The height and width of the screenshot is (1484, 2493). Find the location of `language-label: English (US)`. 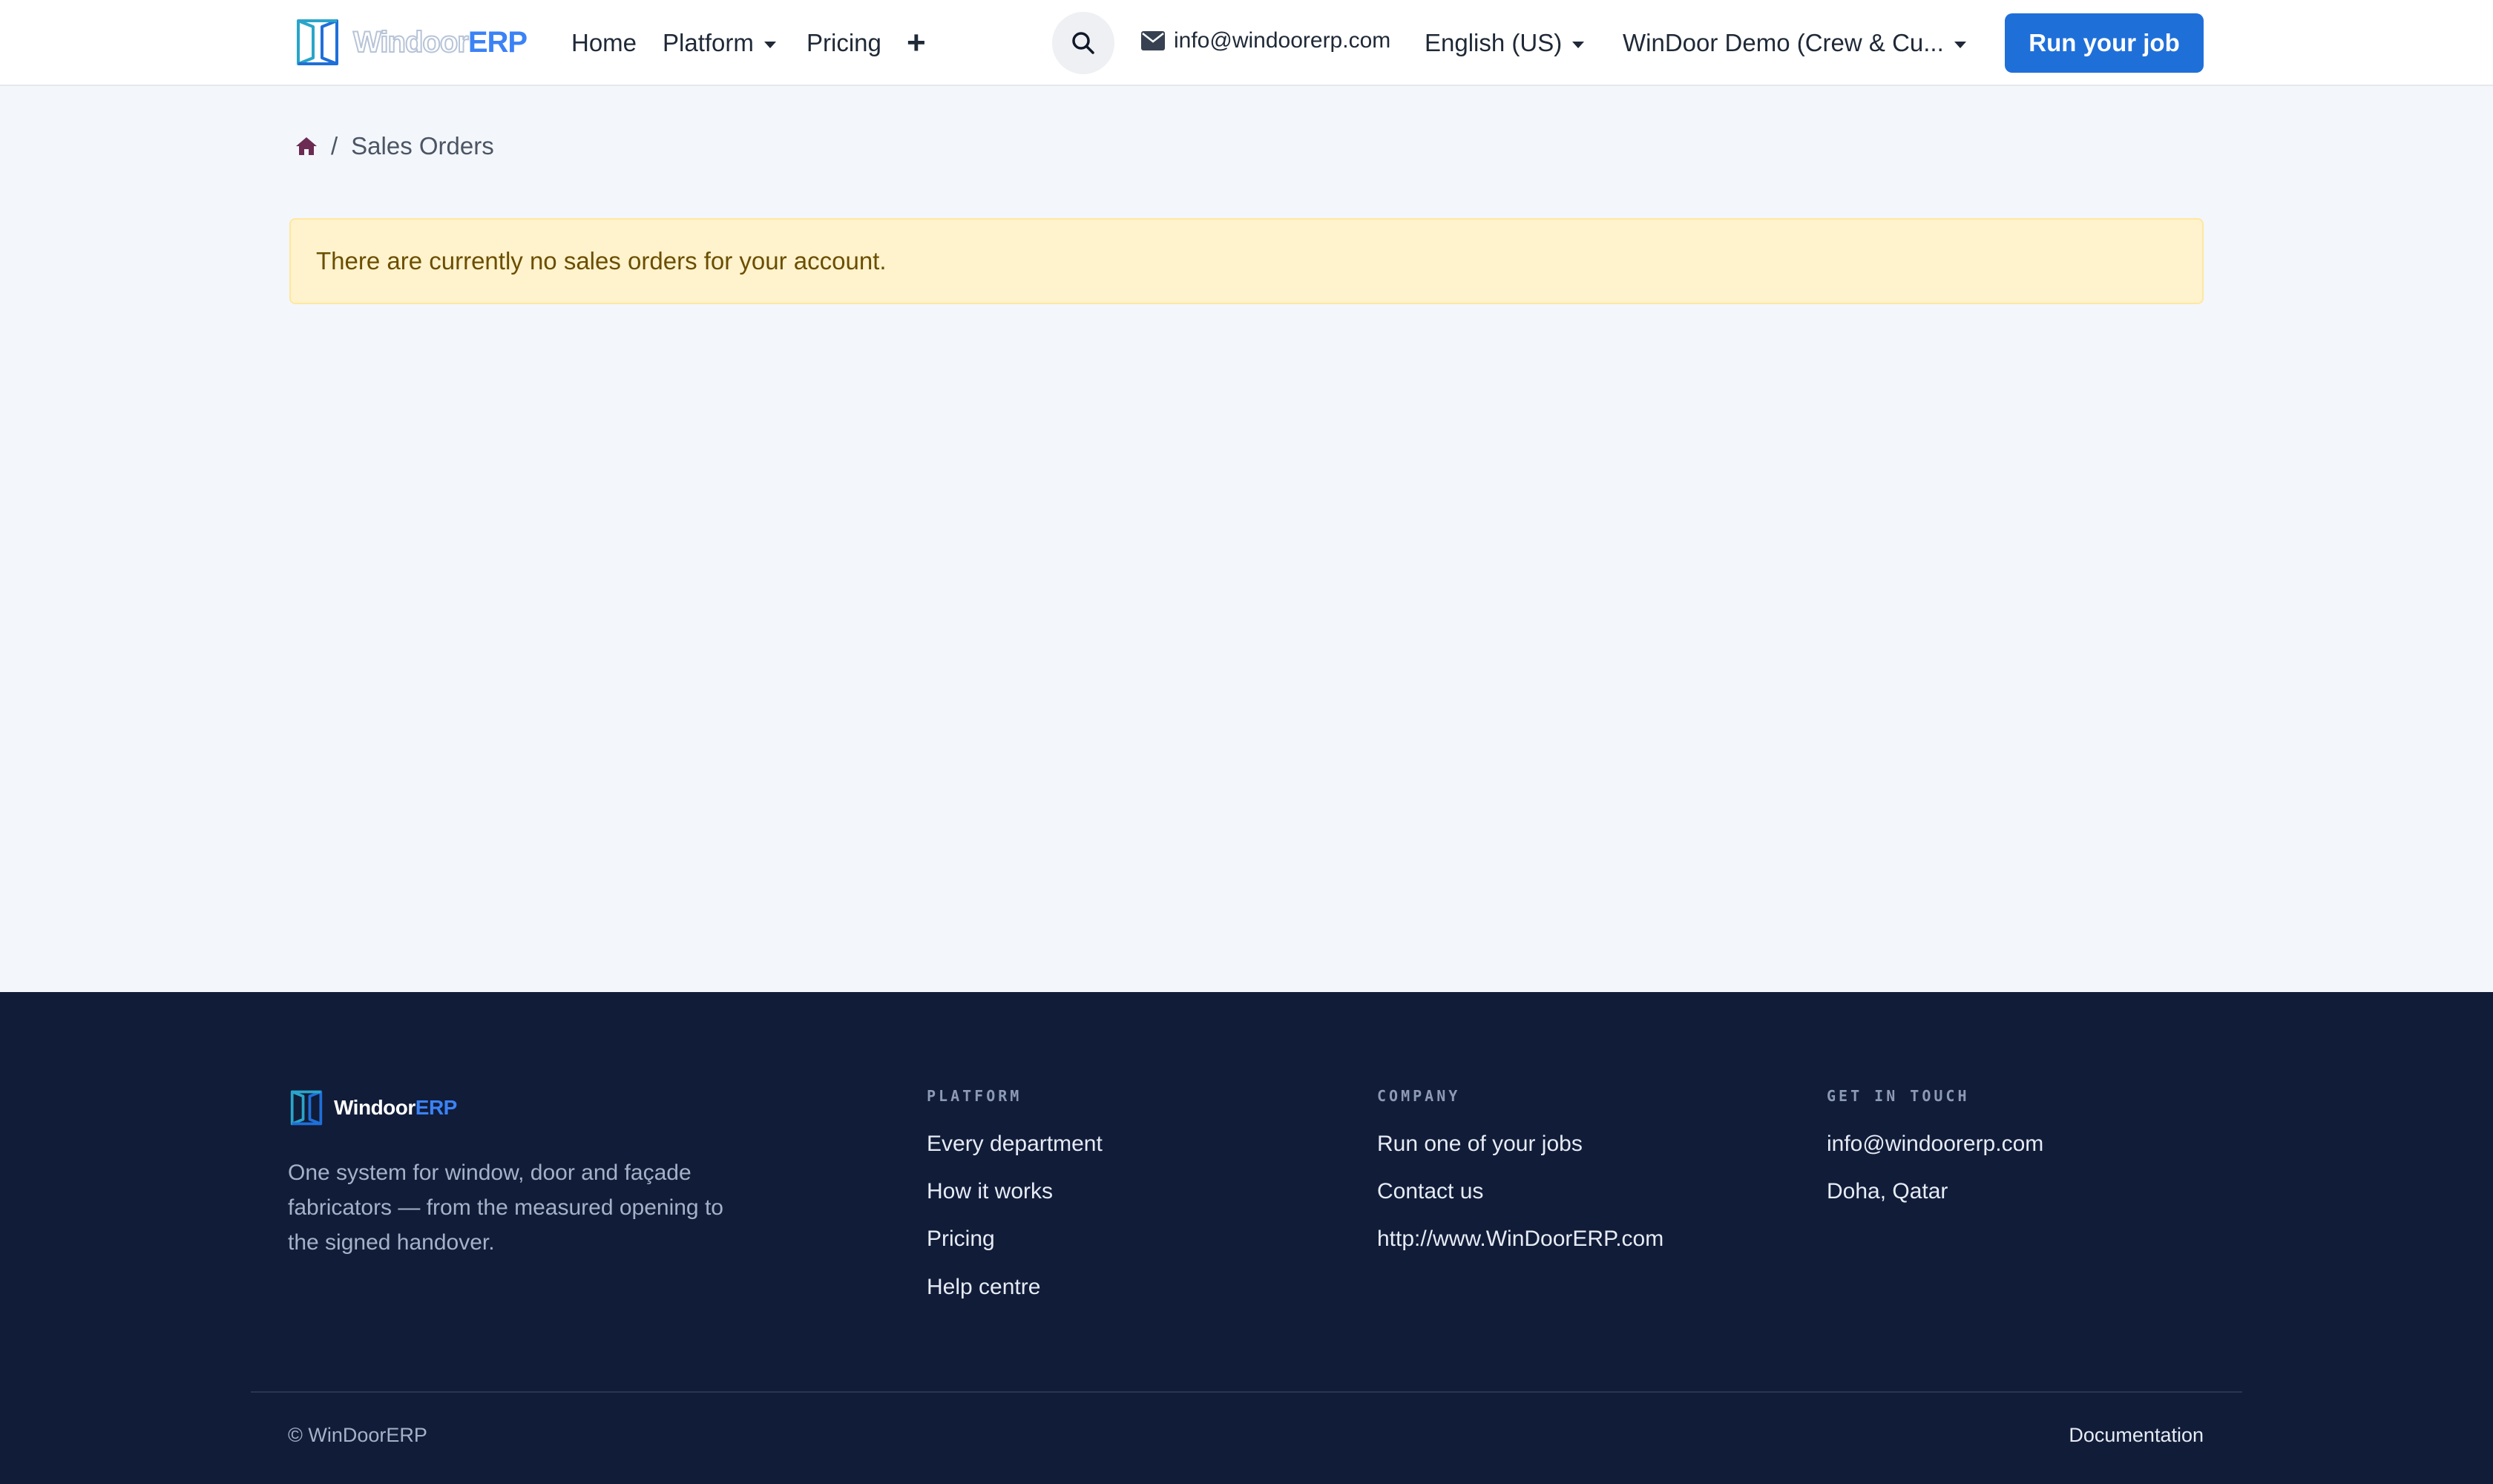

language-label: English (US) is located at coordinates (1494, 42).